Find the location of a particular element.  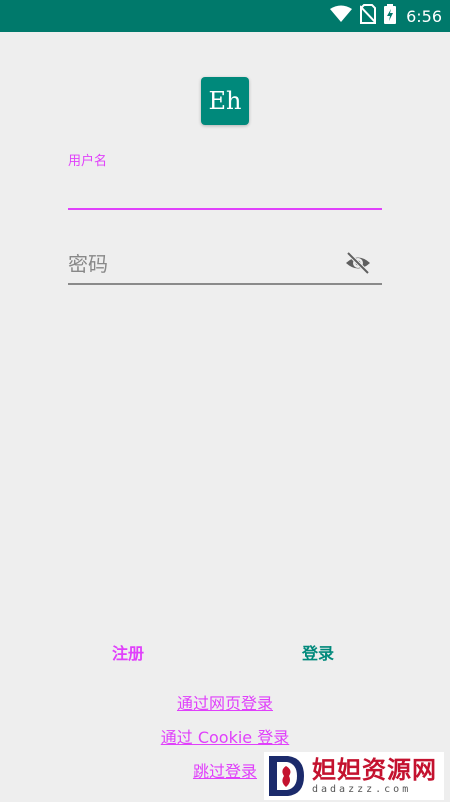

eye-off-icon is located at coordinates (358, 265).